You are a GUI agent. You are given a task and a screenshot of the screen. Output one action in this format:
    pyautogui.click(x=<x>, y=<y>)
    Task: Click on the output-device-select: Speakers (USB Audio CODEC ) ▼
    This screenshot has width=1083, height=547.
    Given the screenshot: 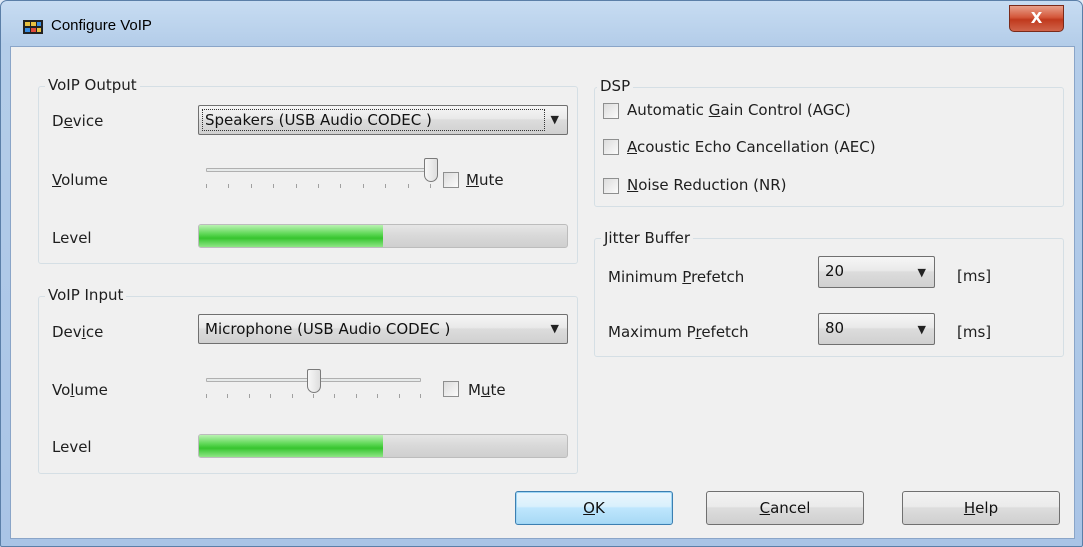 What is the action you would take?
    pyautogui.click(x=383, y=120)
    